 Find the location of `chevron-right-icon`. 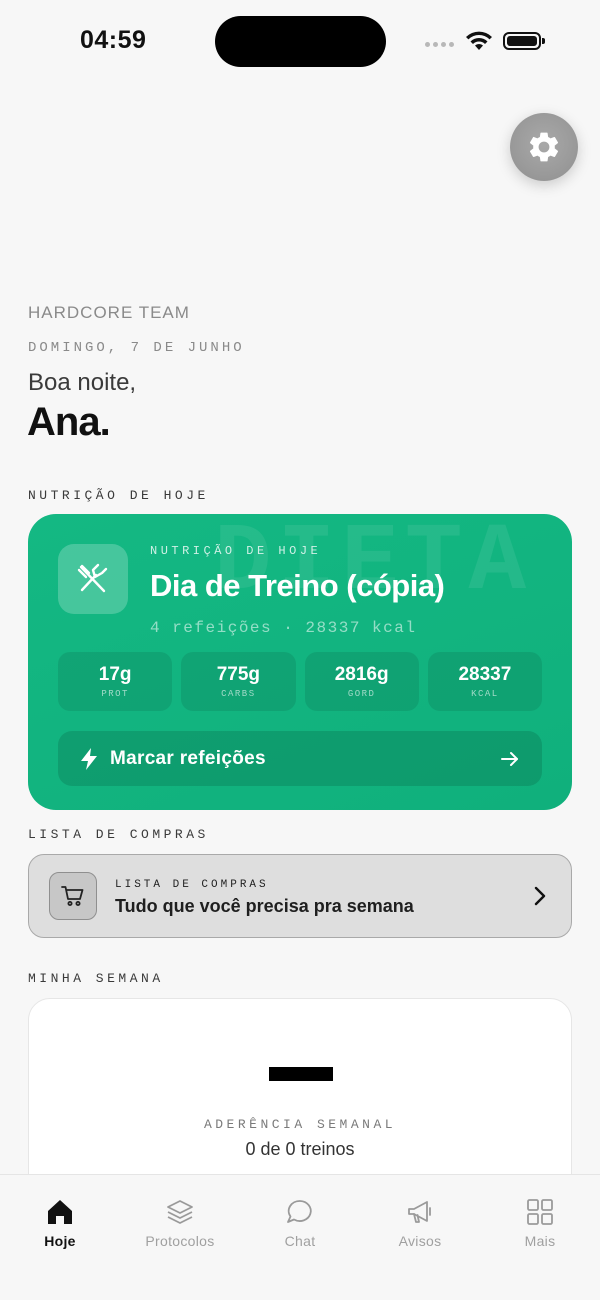

chevron-right-icon is located at coordinates (540, 896).